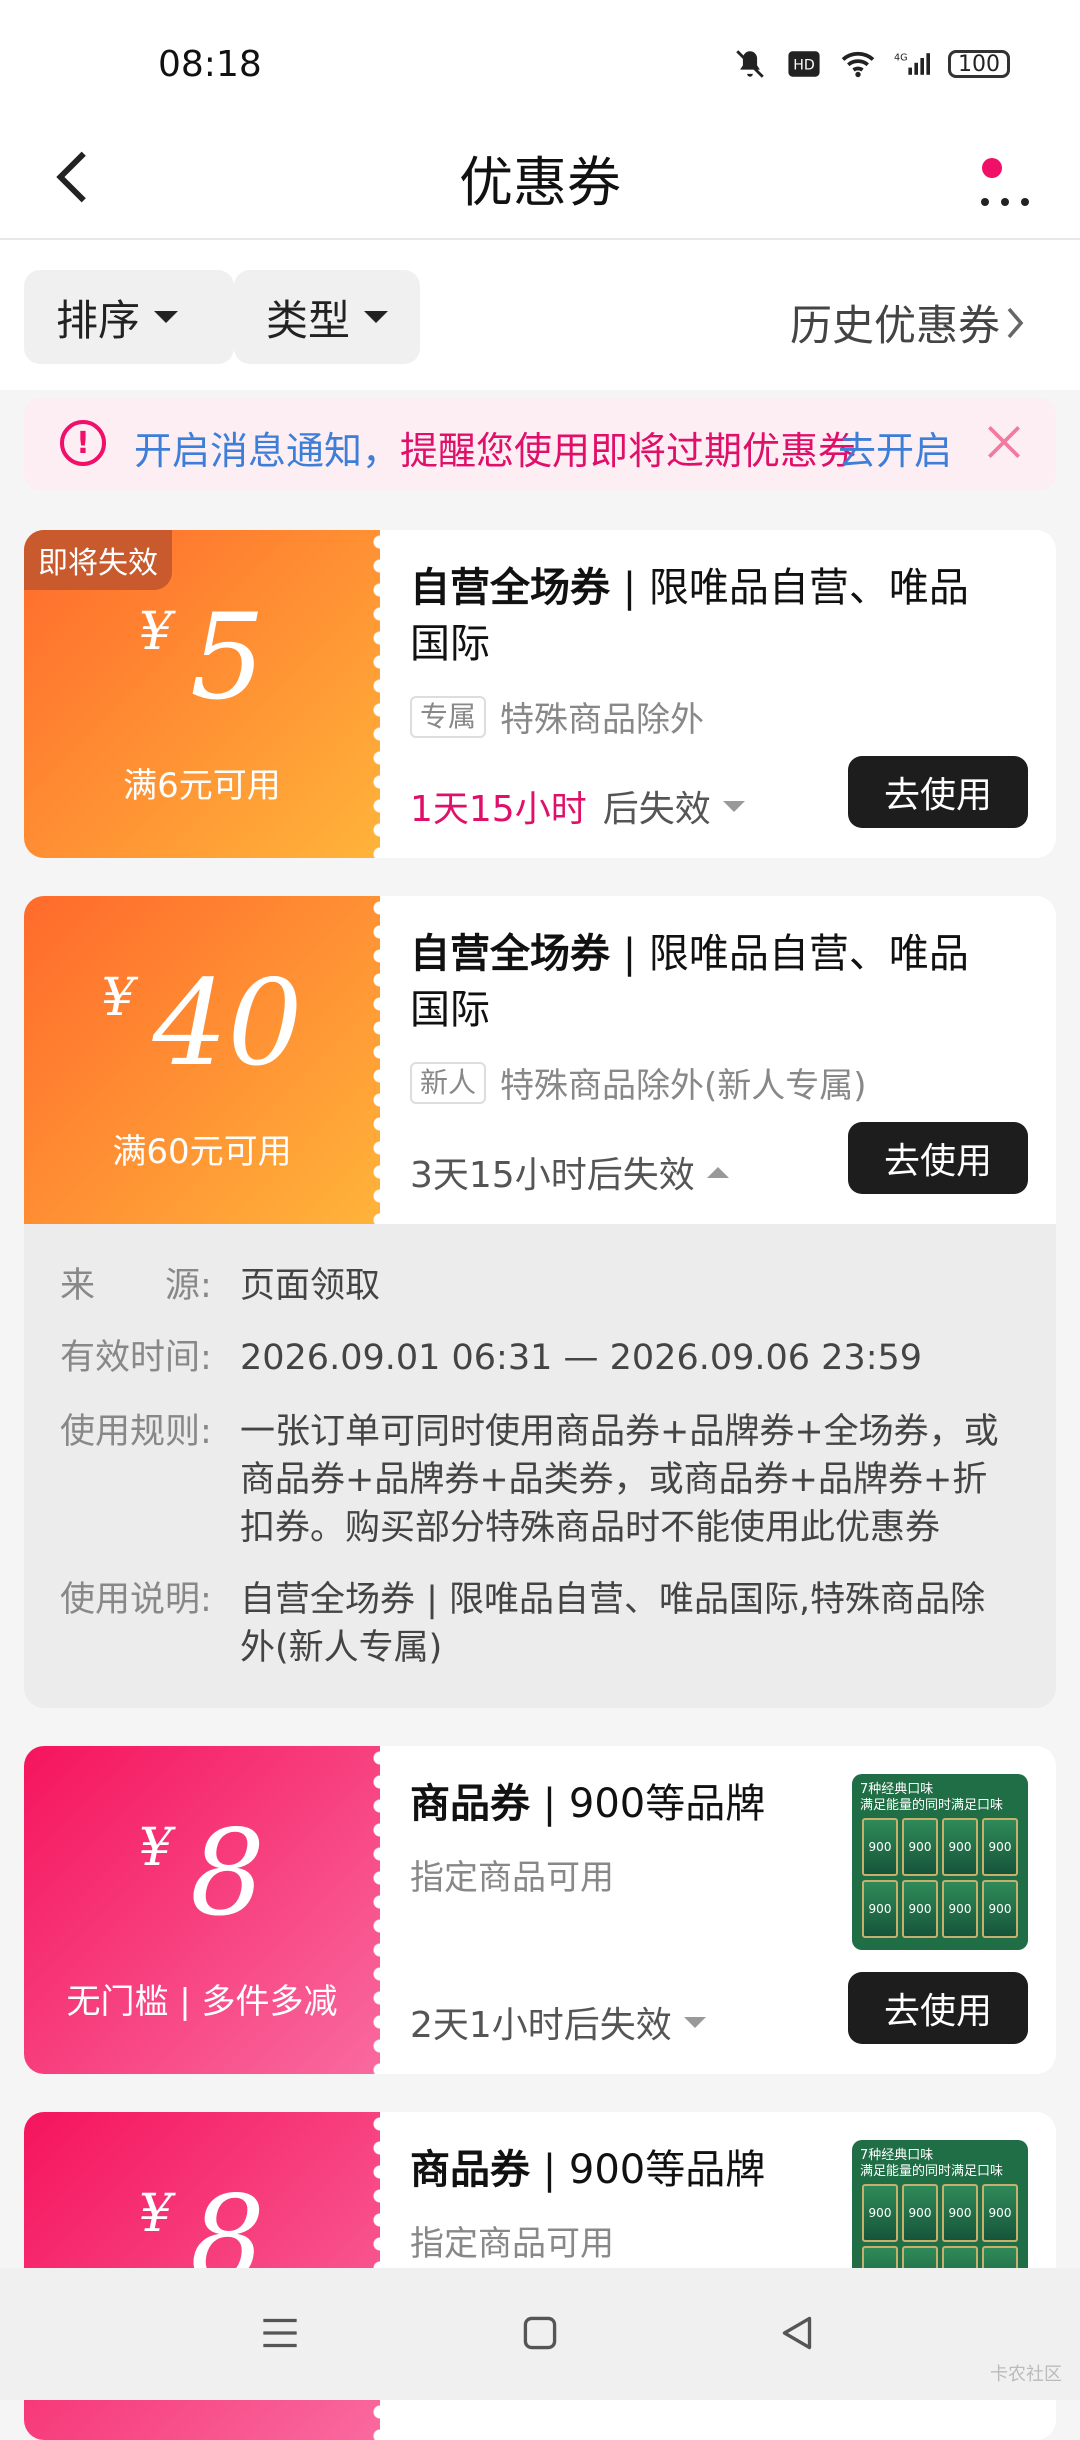 The height and width of the screenshot is (2440, 1080). I want to click on status-time: 08:18, so click(210, 64).